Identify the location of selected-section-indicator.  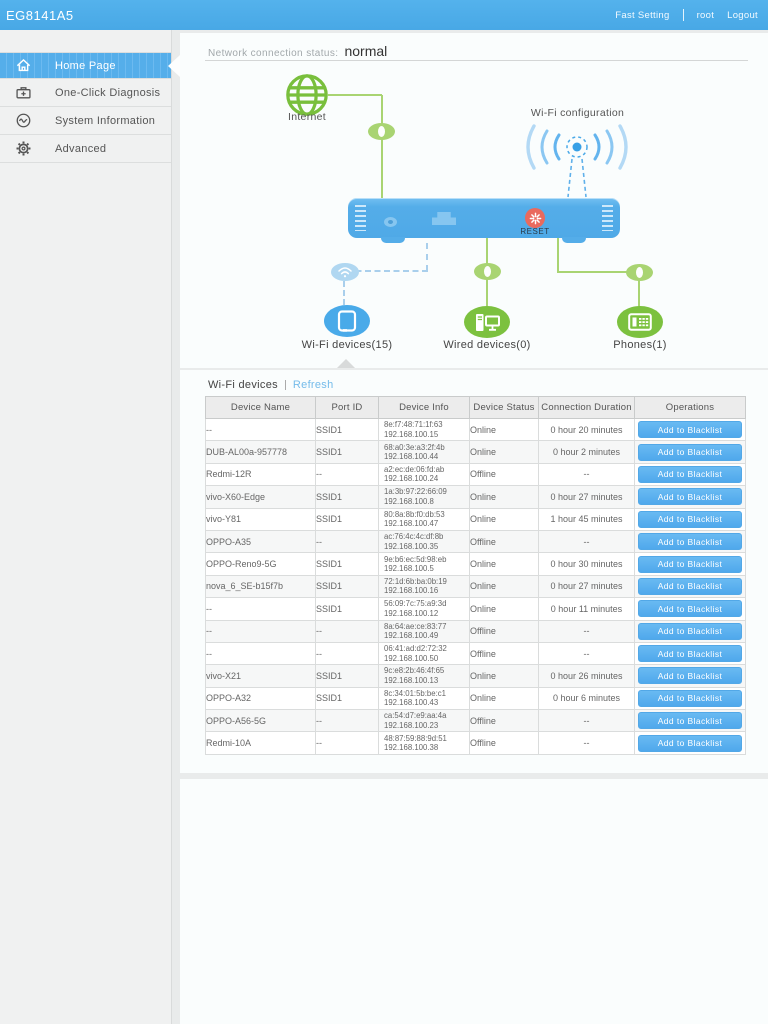
(346, 363).